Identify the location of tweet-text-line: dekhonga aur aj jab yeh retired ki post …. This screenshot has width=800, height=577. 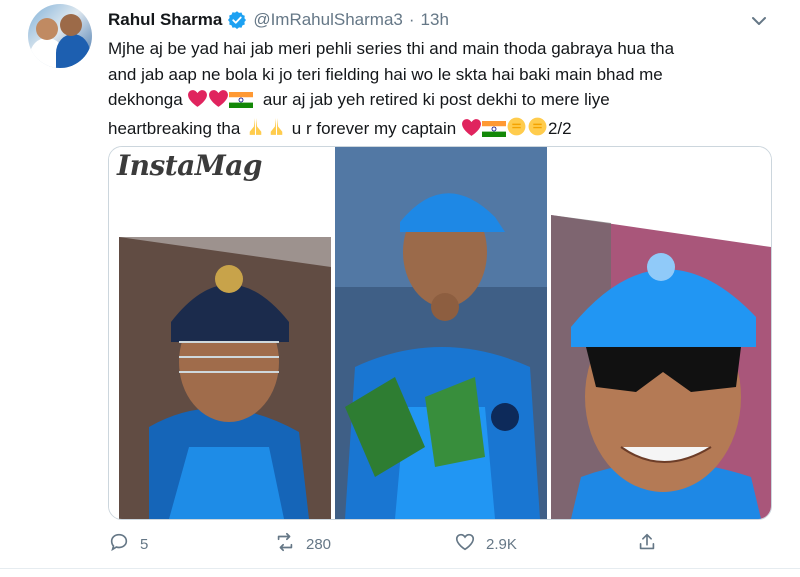
(438, 101).